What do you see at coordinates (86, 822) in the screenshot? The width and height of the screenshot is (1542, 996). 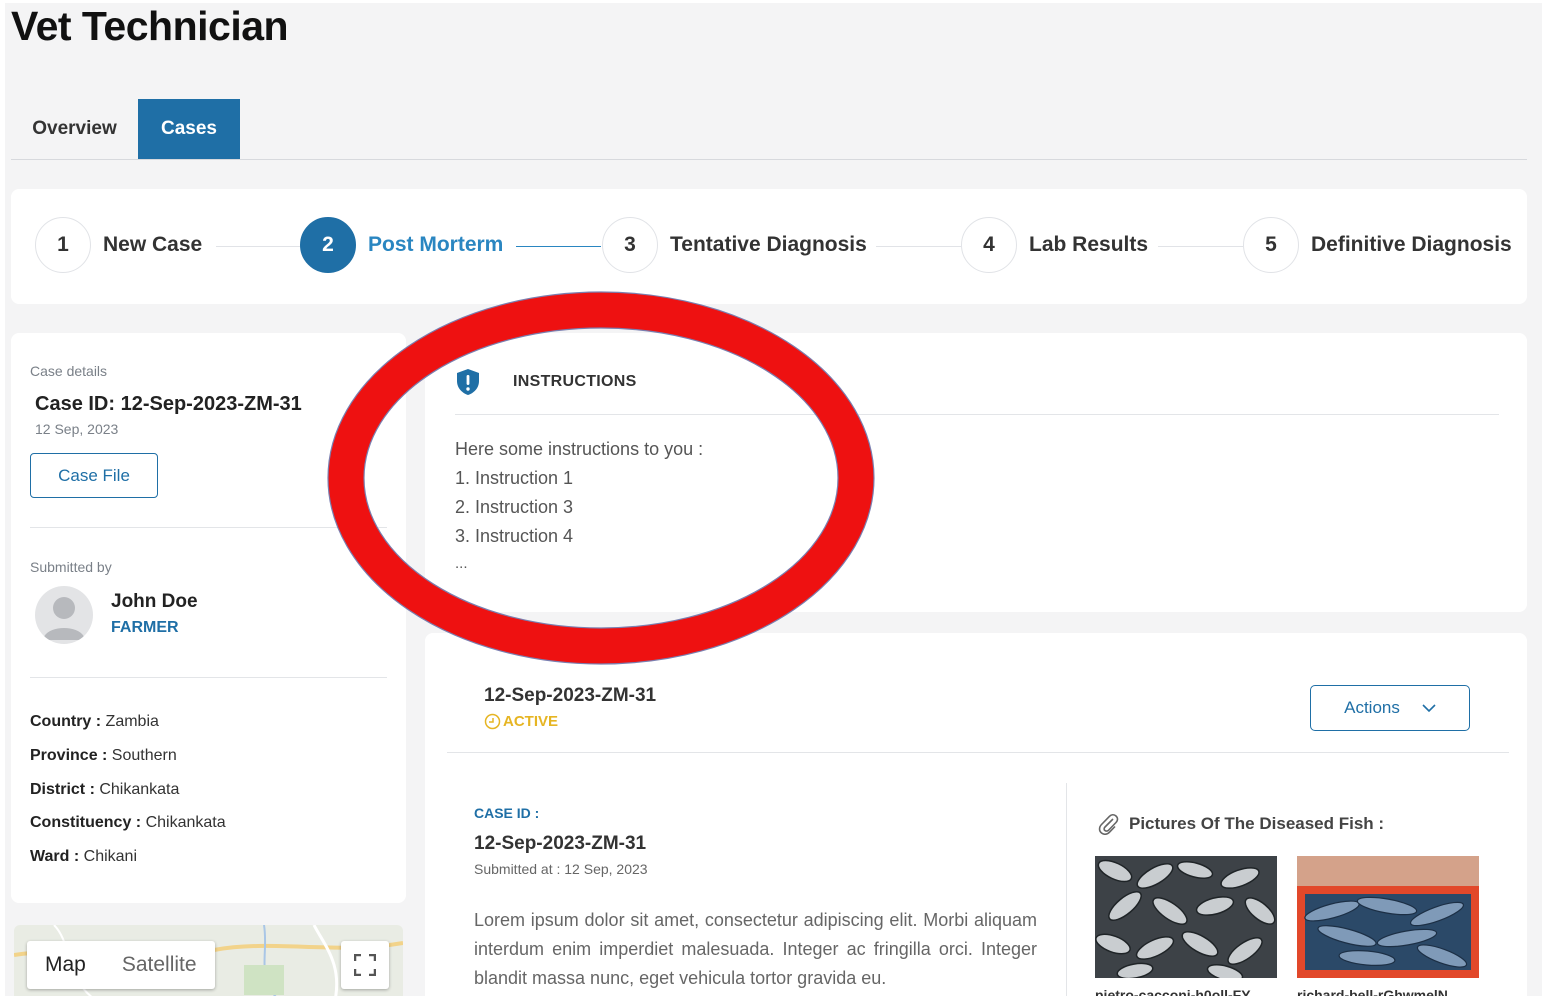 I see `location-key: Constituency :` at bounding box center [86, 822].